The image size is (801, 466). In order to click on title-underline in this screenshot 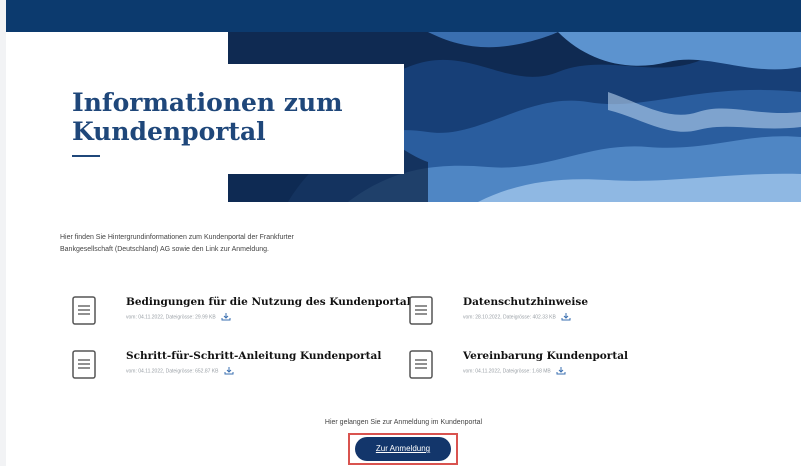, I will do `click(86, 156)`.